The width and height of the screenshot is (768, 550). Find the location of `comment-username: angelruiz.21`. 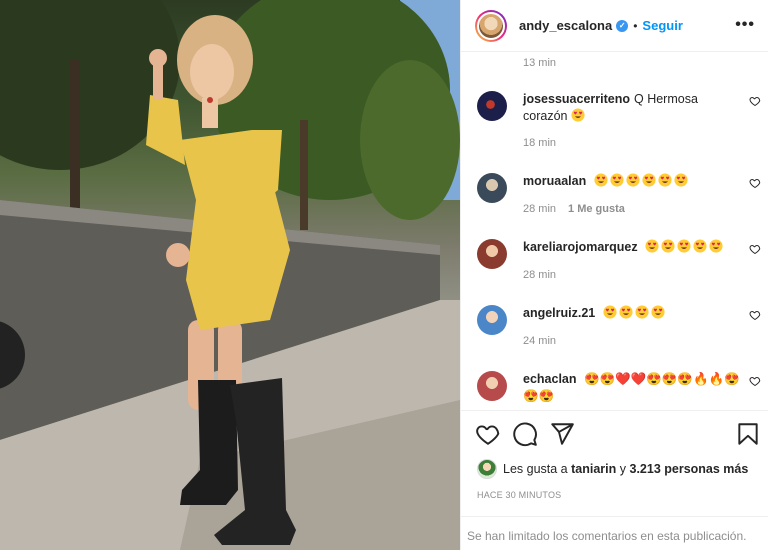

comment-username: angelruiz.21 is located at coordinates (559, 313).